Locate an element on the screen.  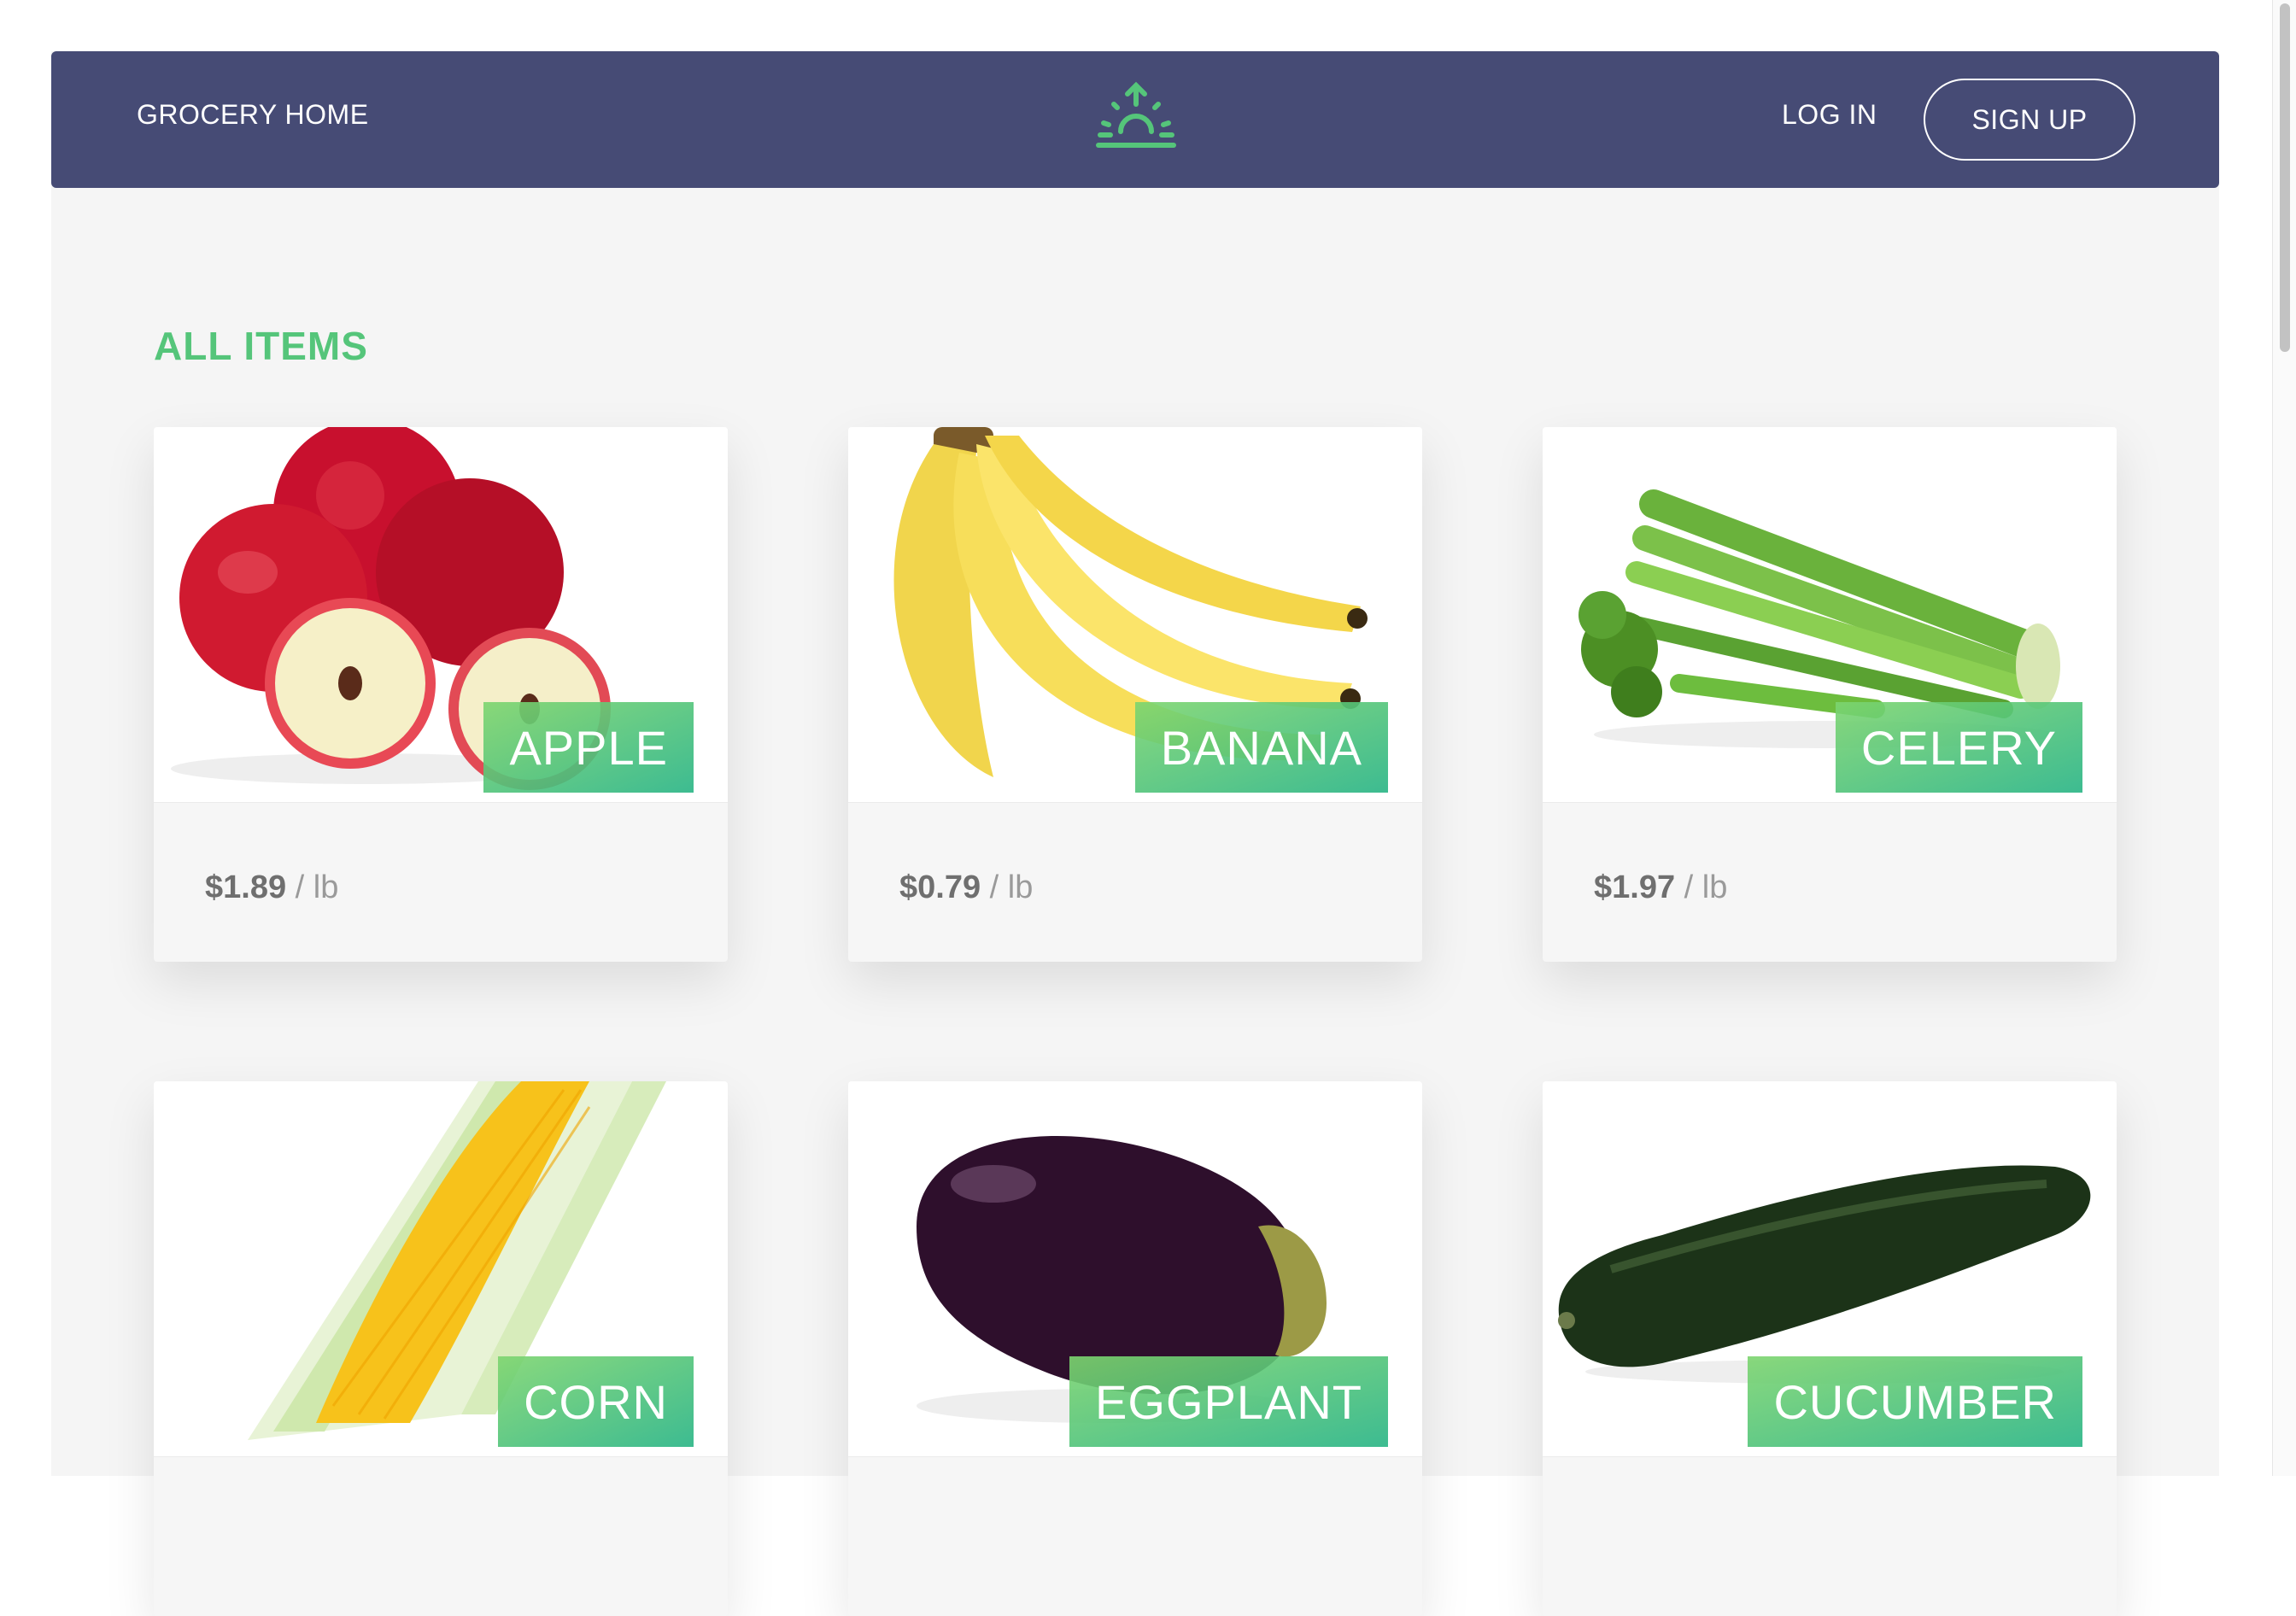
item-price: $1.89 / lb is located at coordinates (271, 887).